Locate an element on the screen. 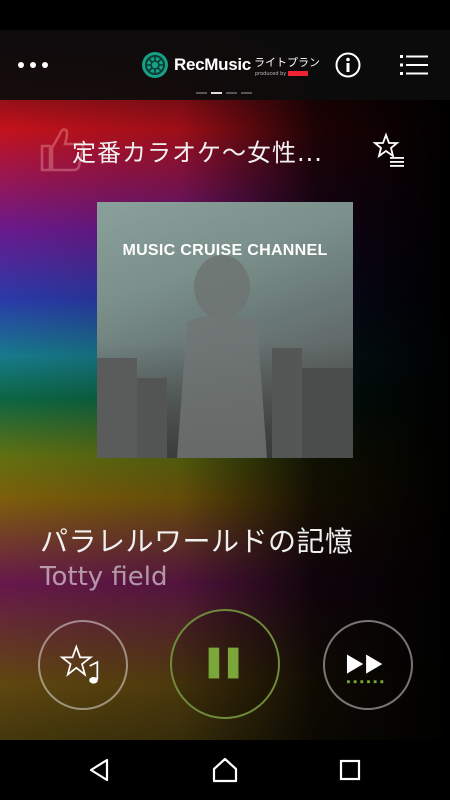  back-icon is located at coordinates (100, 770).